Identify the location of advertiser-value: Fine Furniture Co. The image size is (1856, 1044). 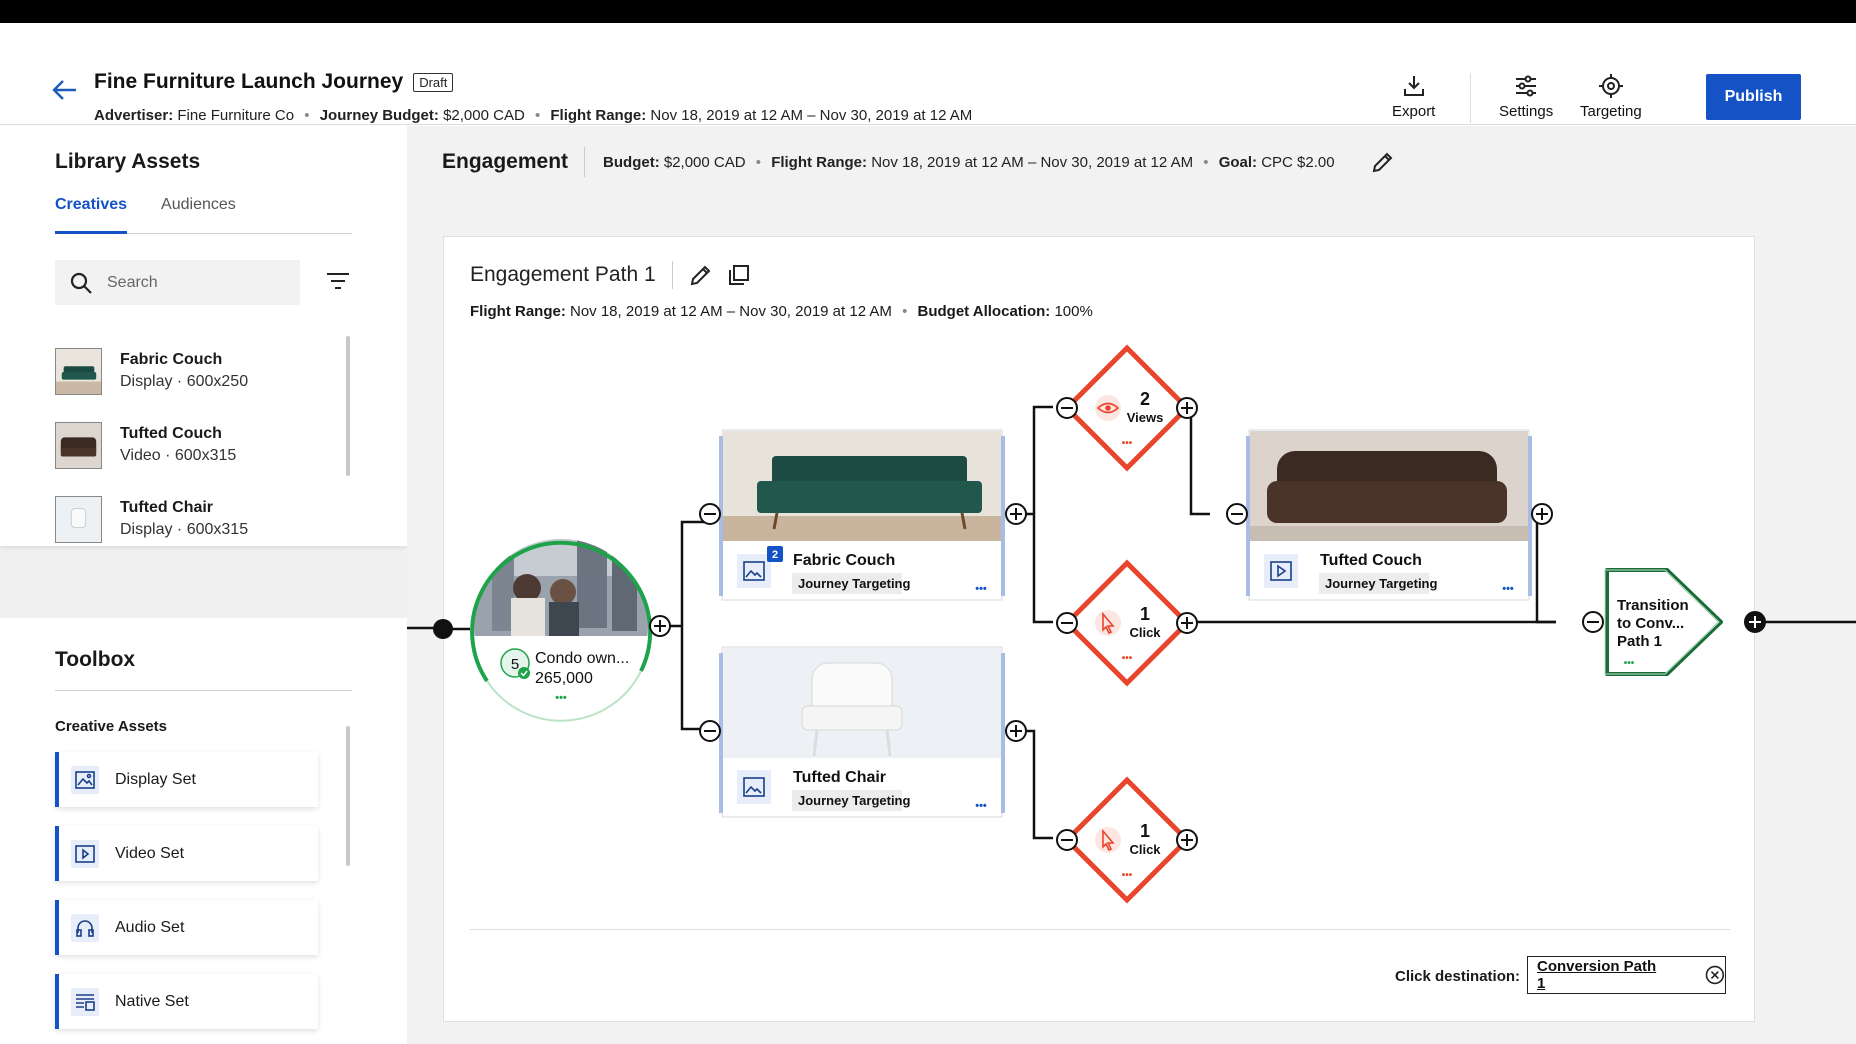
(236, 115).